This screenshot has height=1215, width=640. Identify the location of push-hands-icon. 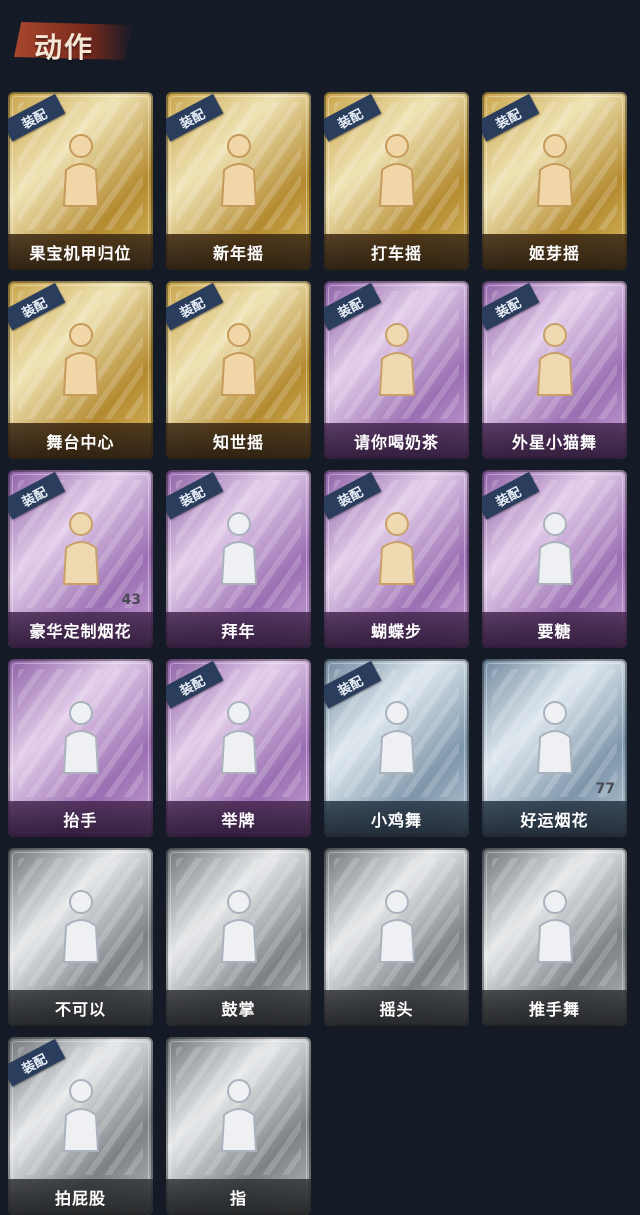
(554, 925).